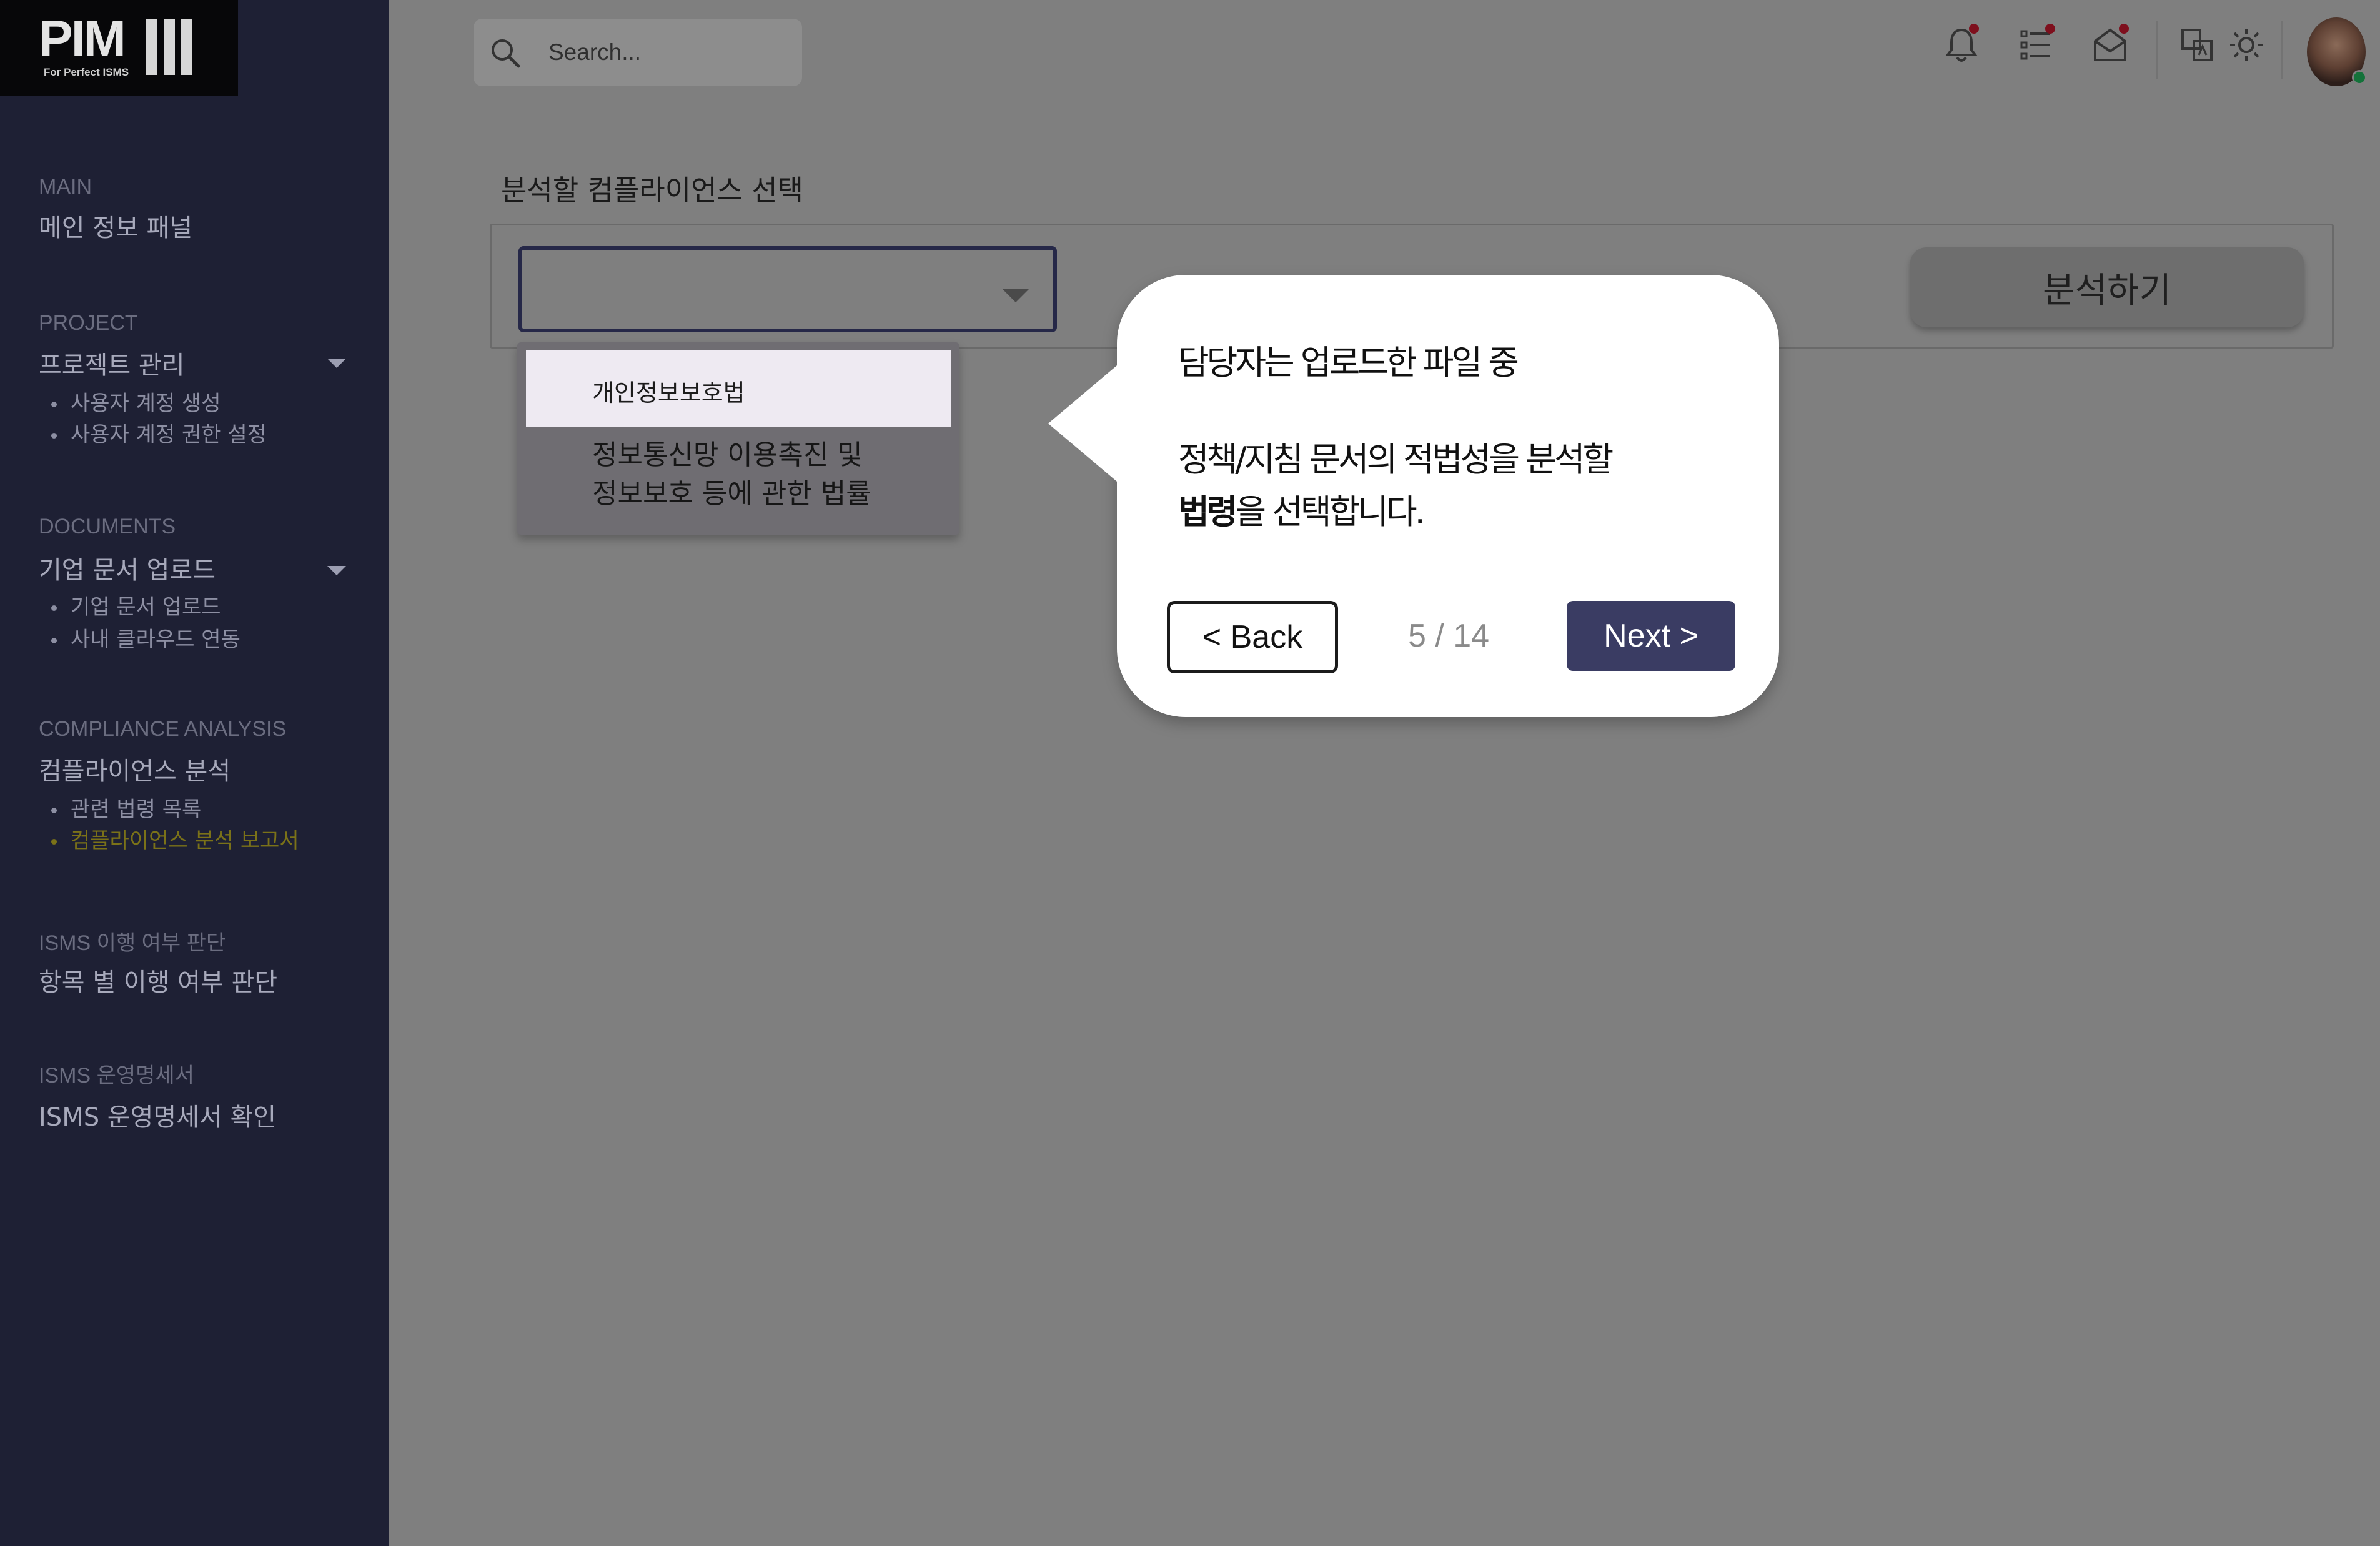 The image size is (2380, 1546). I want to click on compliance-dropdown: 개인정보보호법 정보통신망 이용촉진 및 정보보호 등에 관한 법률, so click(738, 438).